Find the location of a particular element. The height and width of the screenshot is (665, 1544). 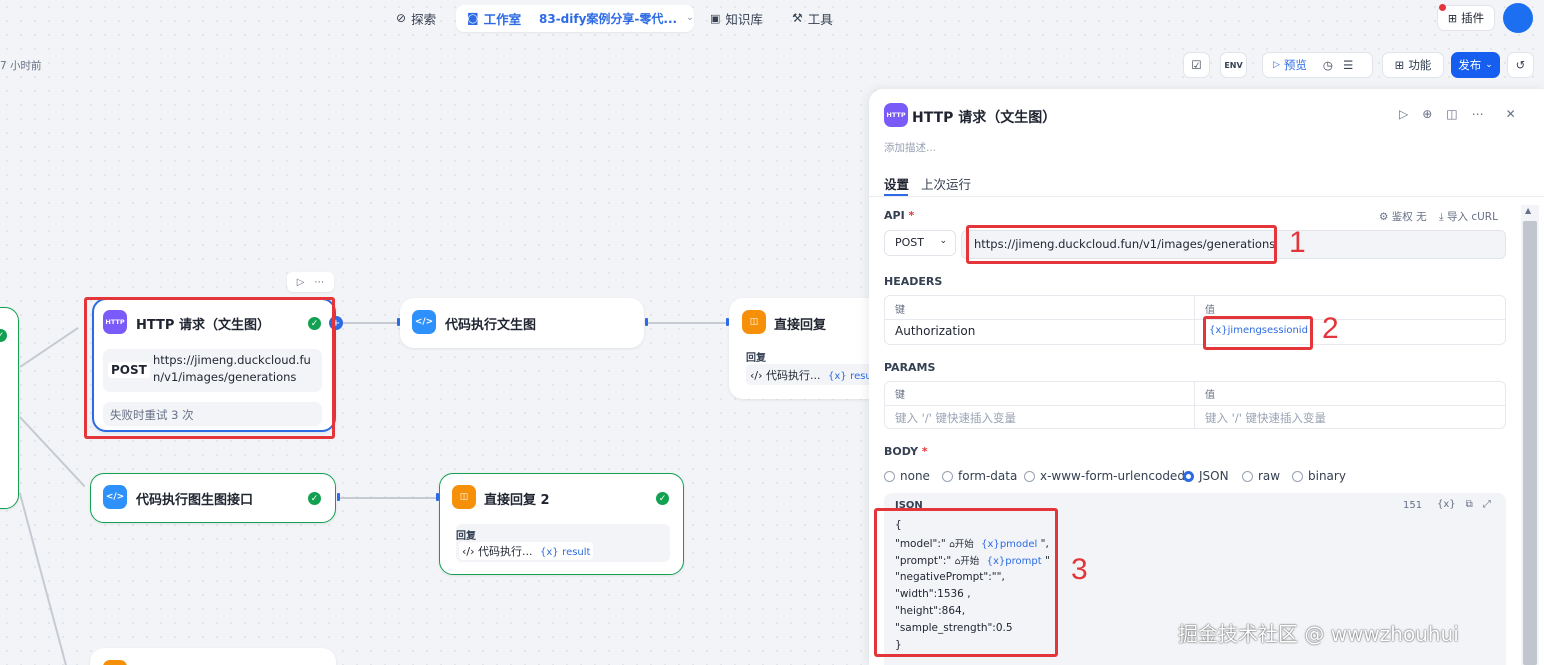

annotation-number: 1 is located at coordinates (1297, 242).